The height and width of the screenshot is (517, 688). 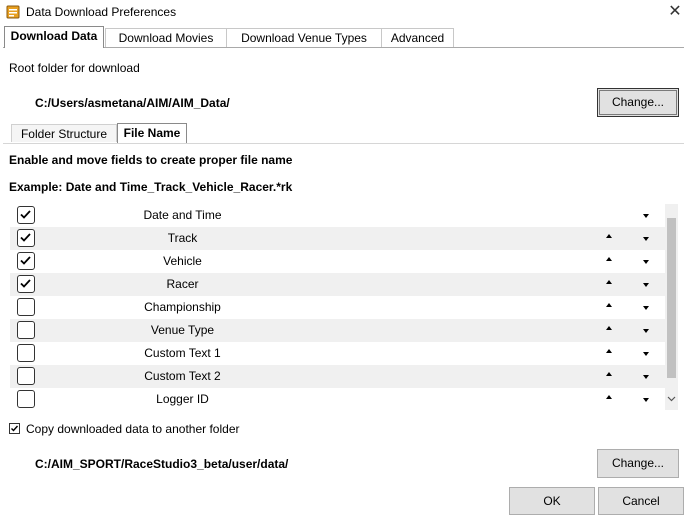 I want to click on field-label: Date and Time, so click(x=182, y=215).